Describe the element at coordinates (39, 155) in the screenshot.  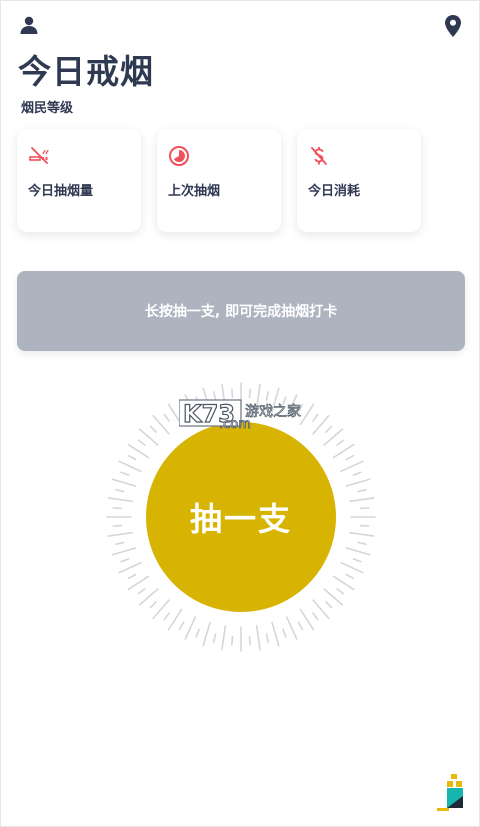
I see `no-smoking-icon` at that location.